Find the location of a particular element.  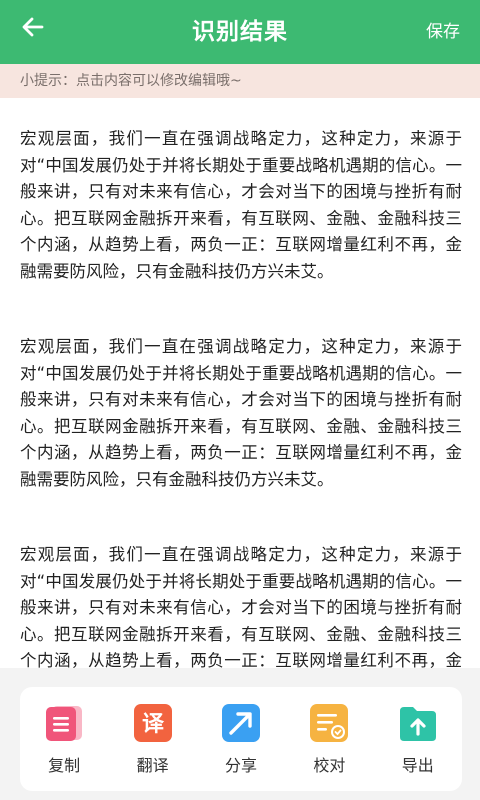

proofread-button: 校对 is located at coordinates (329, 739).